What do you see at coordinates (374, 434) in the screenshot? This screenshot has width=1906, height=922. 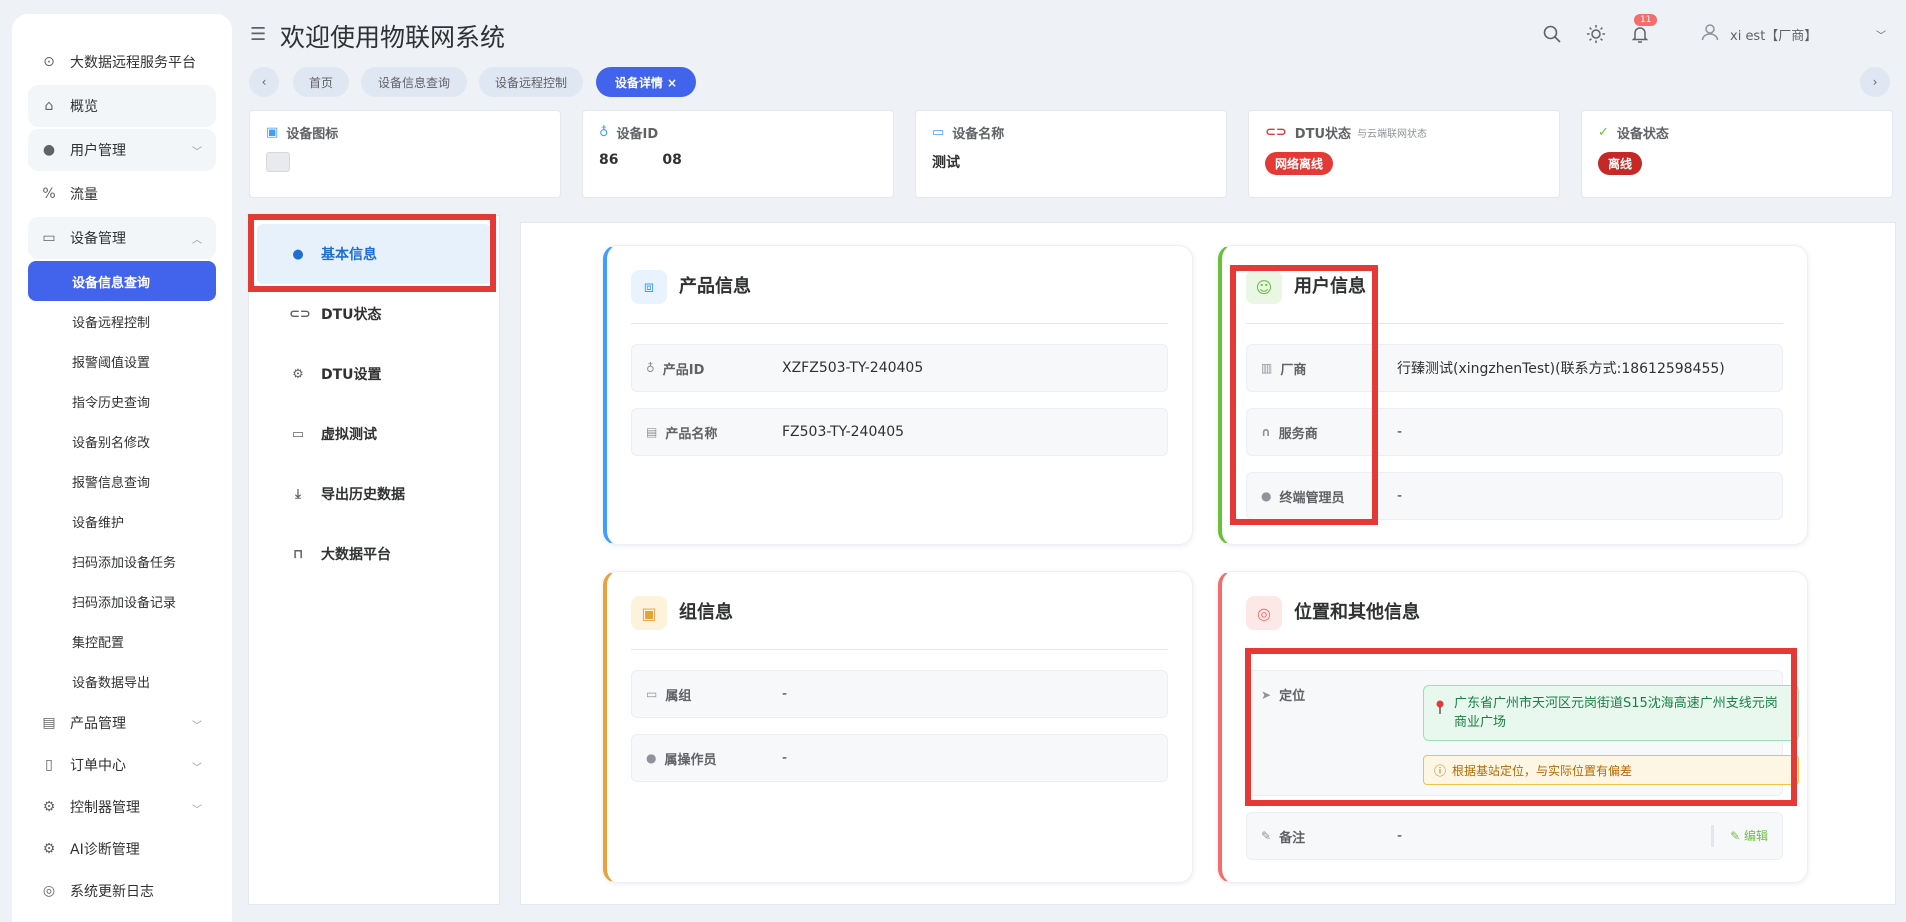 I see `detail-menu-item-3: ▭ 虚拟测试` at bounding box center [374, 434].